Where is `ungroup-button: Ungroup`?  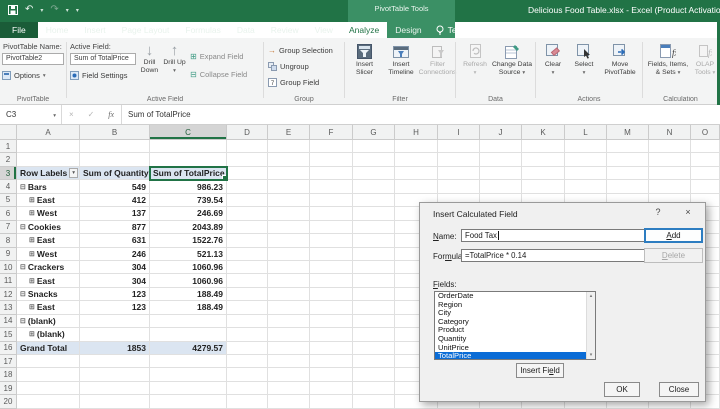
ungroup-button: Ungroup is located at coordinates (288, 66).